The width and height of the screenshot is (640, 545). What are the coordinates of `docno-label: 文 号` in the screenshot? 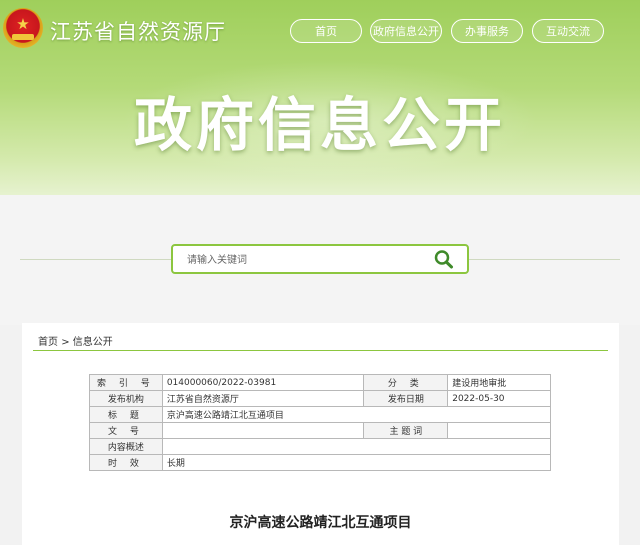 It's located at (126, 430).